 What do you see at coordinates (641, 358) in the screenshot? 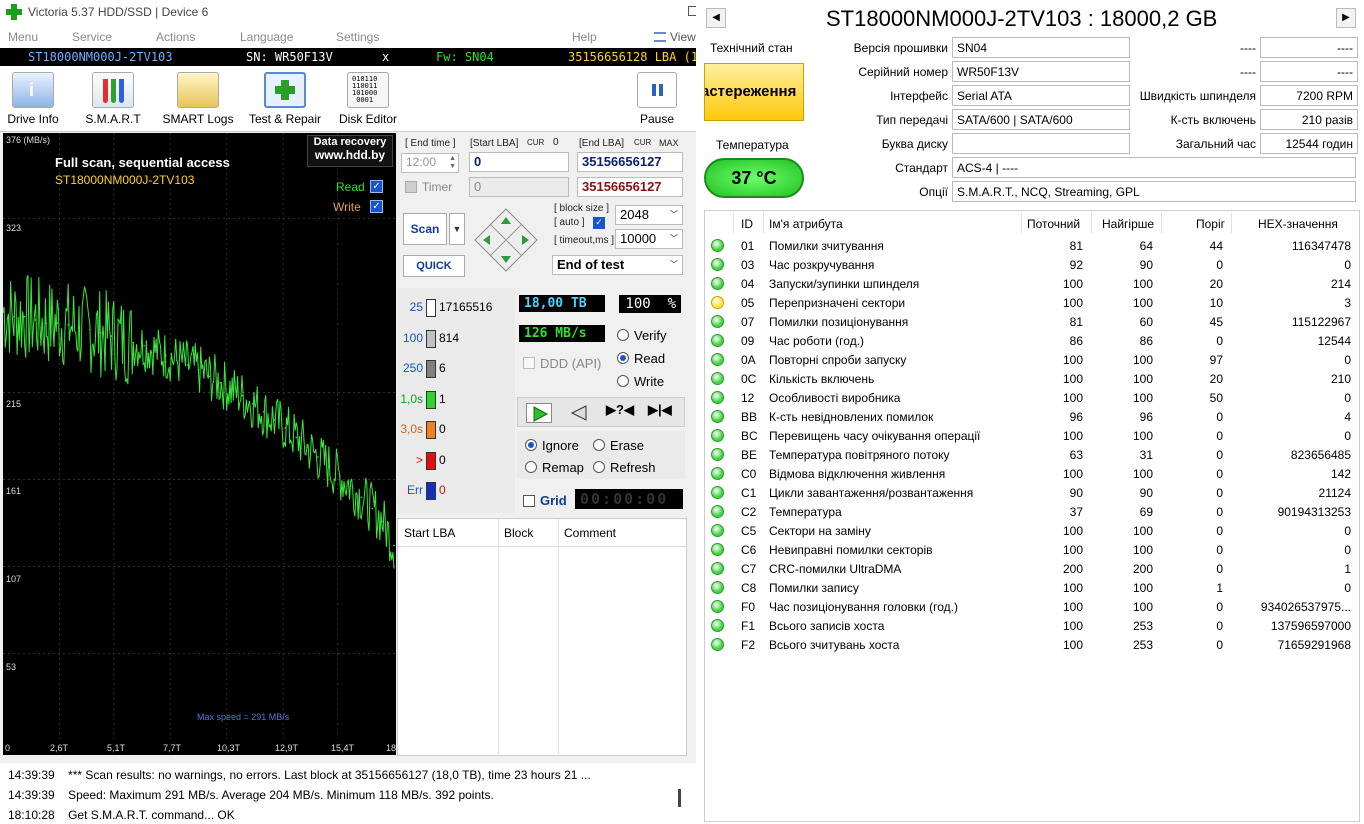
I see `read-radio: Read` at bounding box center [641, 358].